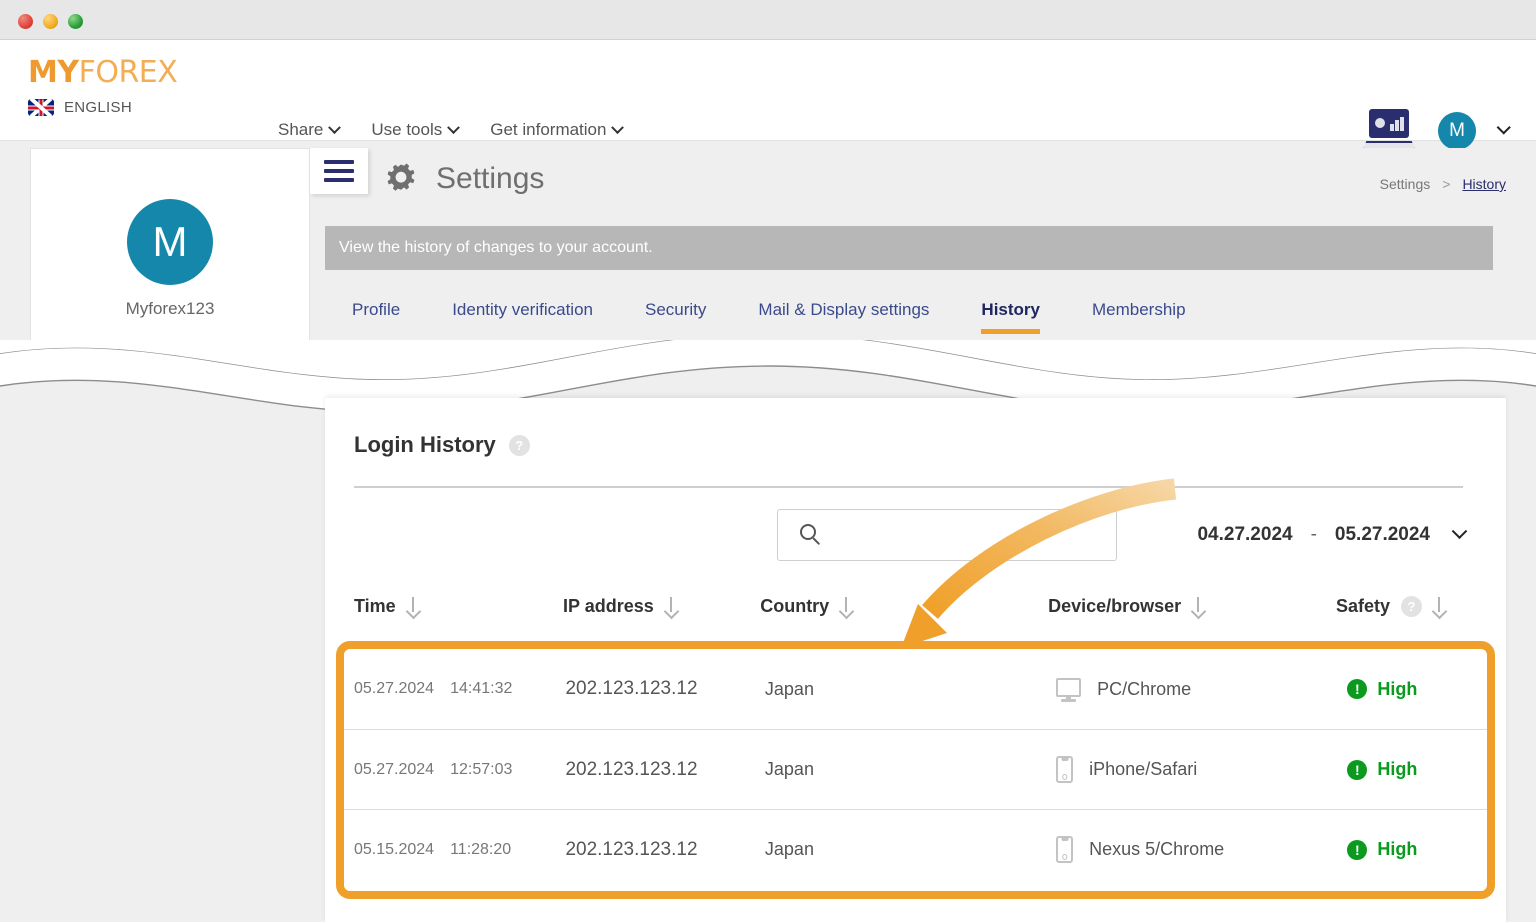 The width and height of the screenshot is (1536, 922). I want to click on tab-identity-verification: Identity verification, so click(522, 317).